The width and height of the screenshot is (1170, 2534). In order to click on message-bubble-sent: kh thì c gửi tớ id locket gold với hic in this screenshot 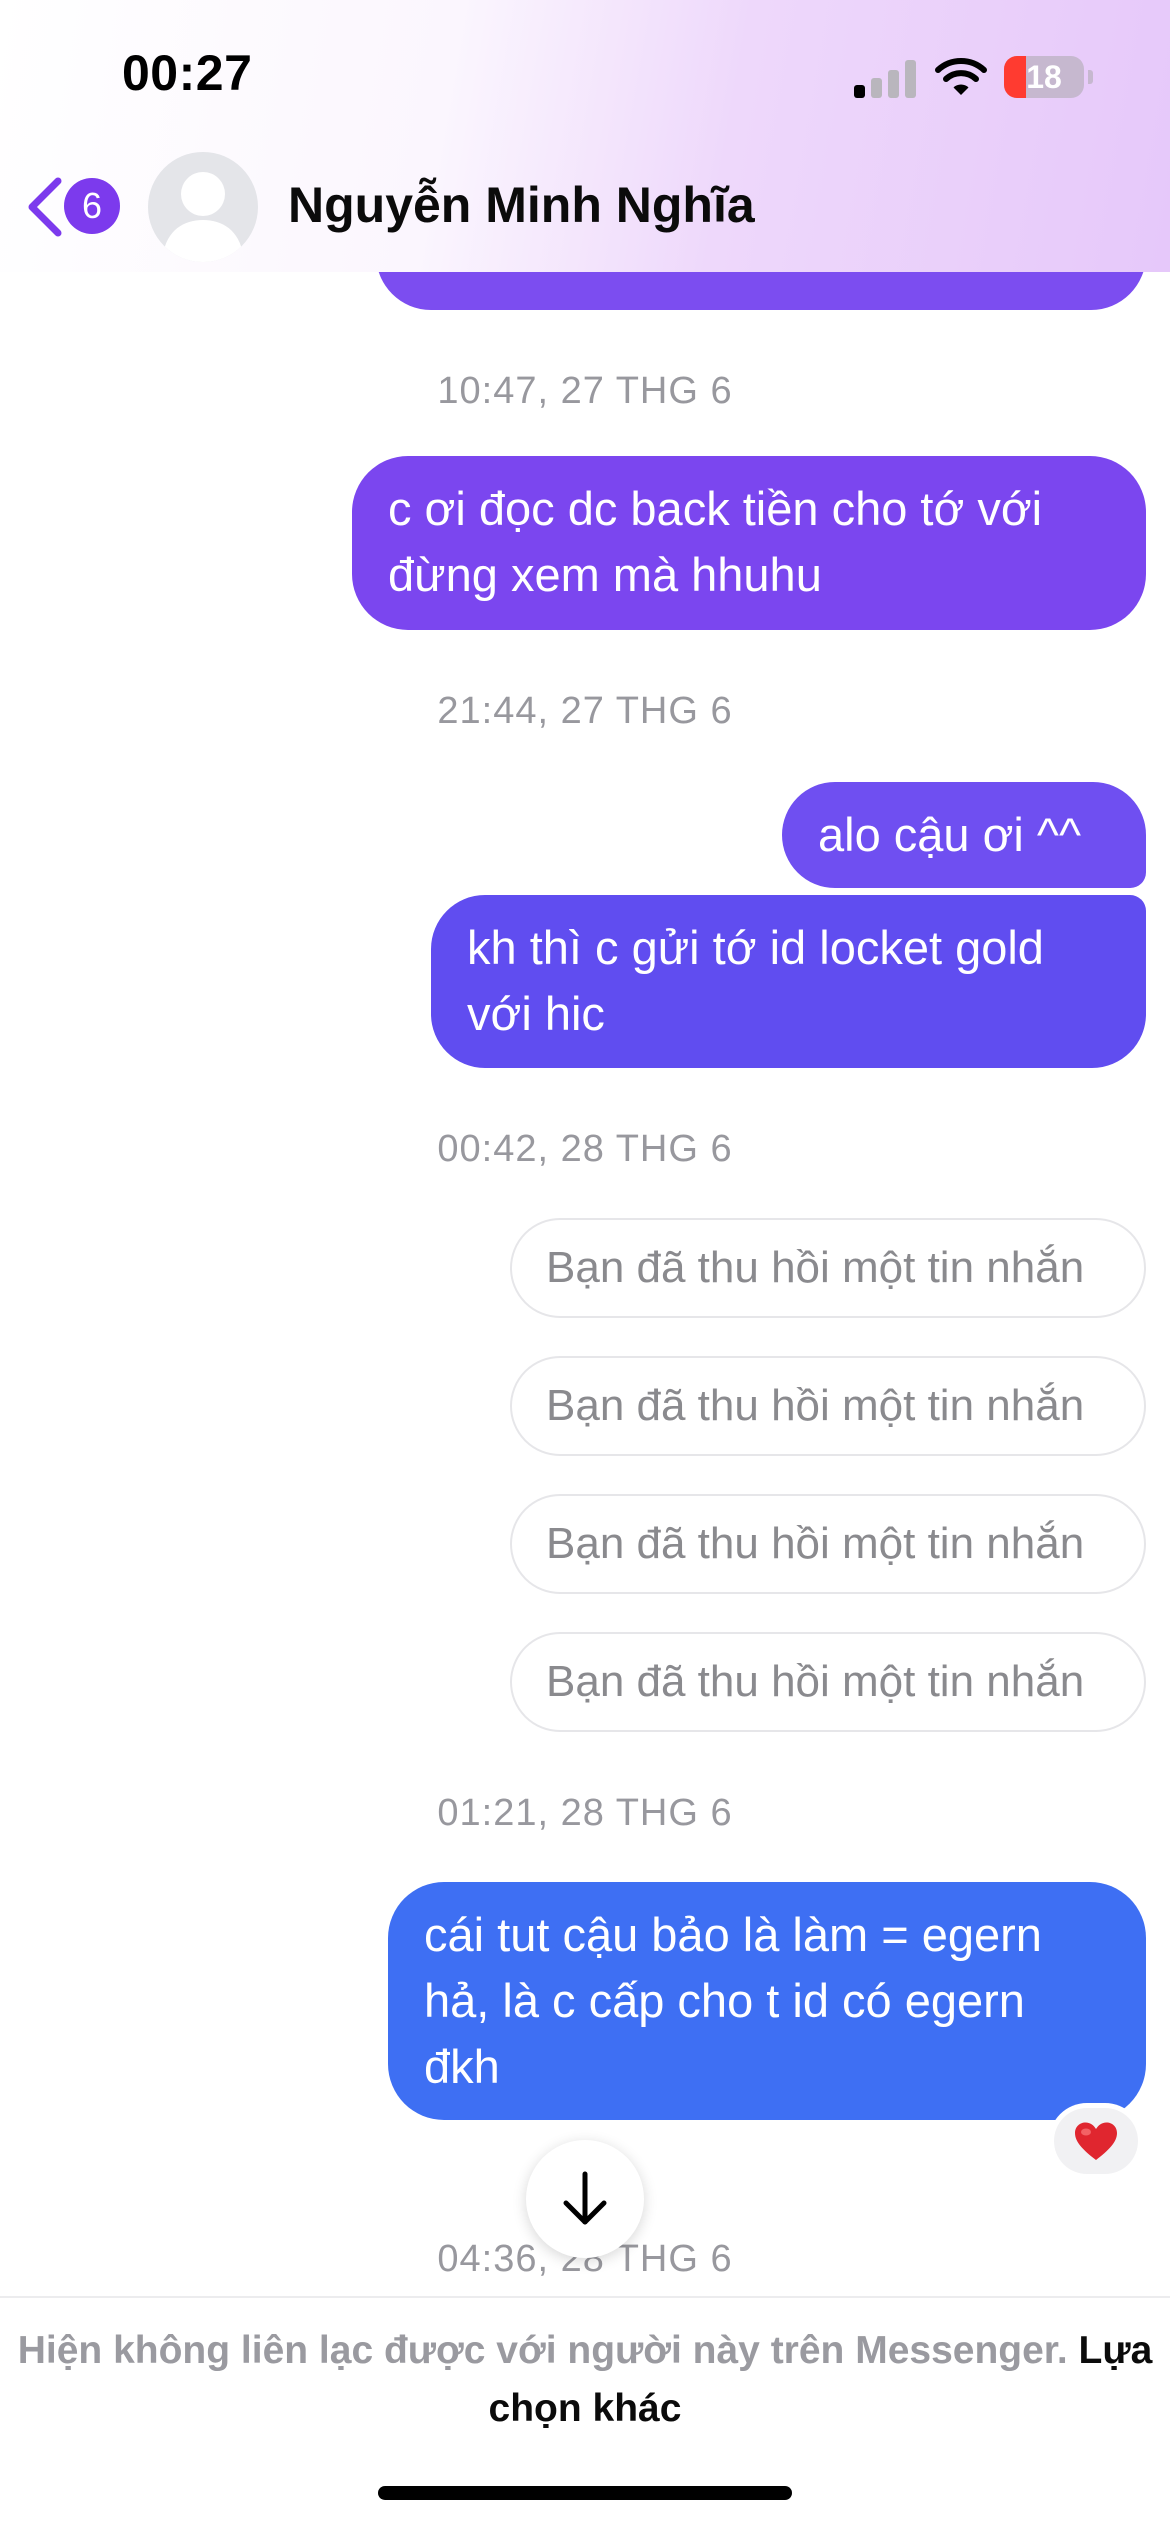, I will do `click(788, 981)`.